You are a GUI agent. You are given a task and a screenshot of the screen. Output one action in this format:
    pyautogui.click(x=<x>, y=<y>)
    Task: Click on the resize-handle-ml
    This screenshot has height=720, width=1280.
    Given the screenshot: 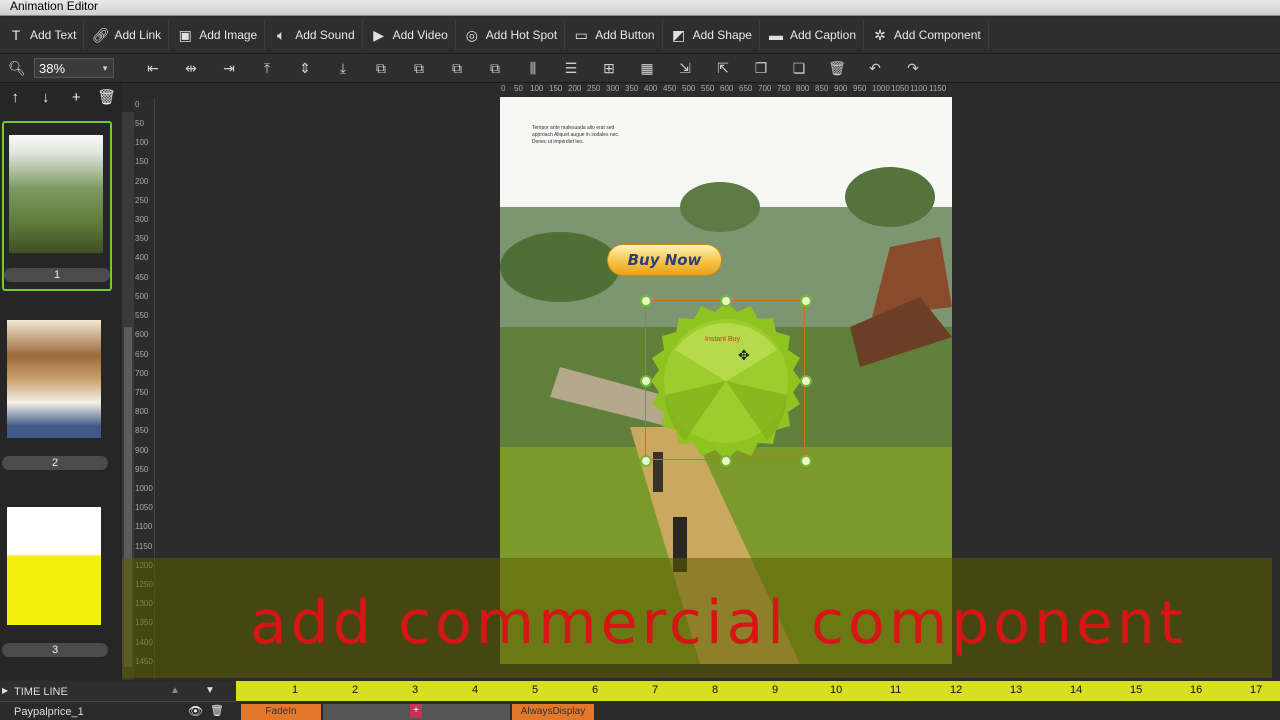 What is the action you would take?
    pyautogui.click(x=646, y=381)
    